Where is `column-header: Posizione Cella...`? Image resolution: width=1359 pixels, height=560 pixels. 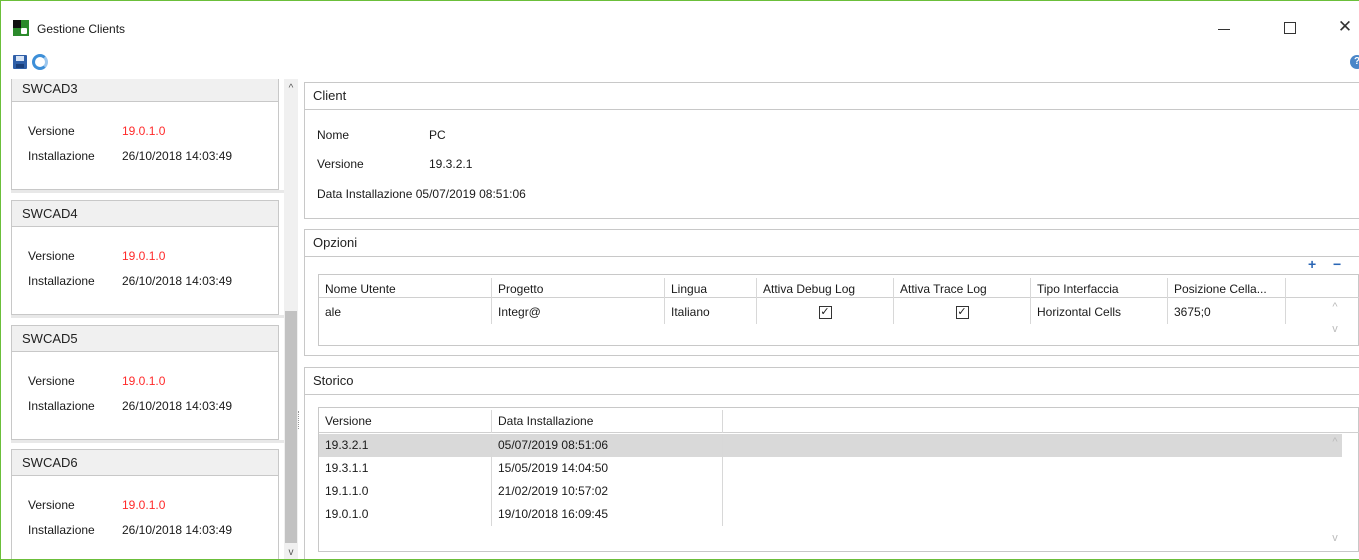 column-header: Posizione Cella... is located at coordinates (1227, 289).